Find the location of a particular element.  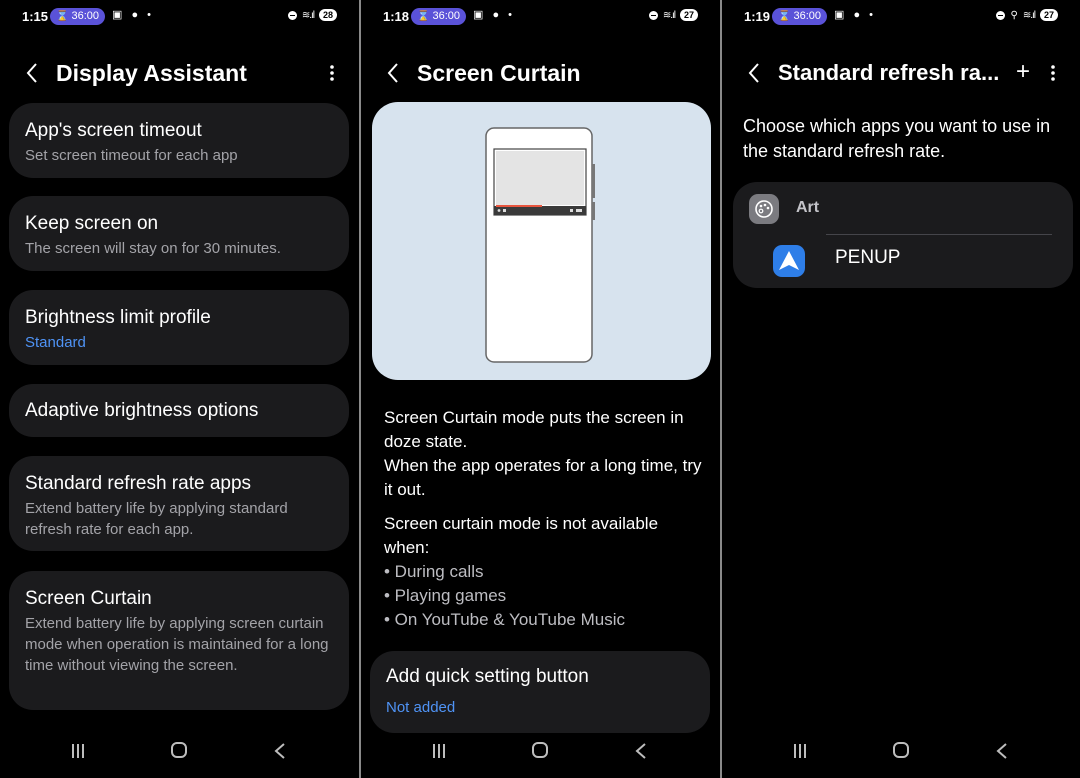

setting-status: Not added is located at coordinates (421, 707).